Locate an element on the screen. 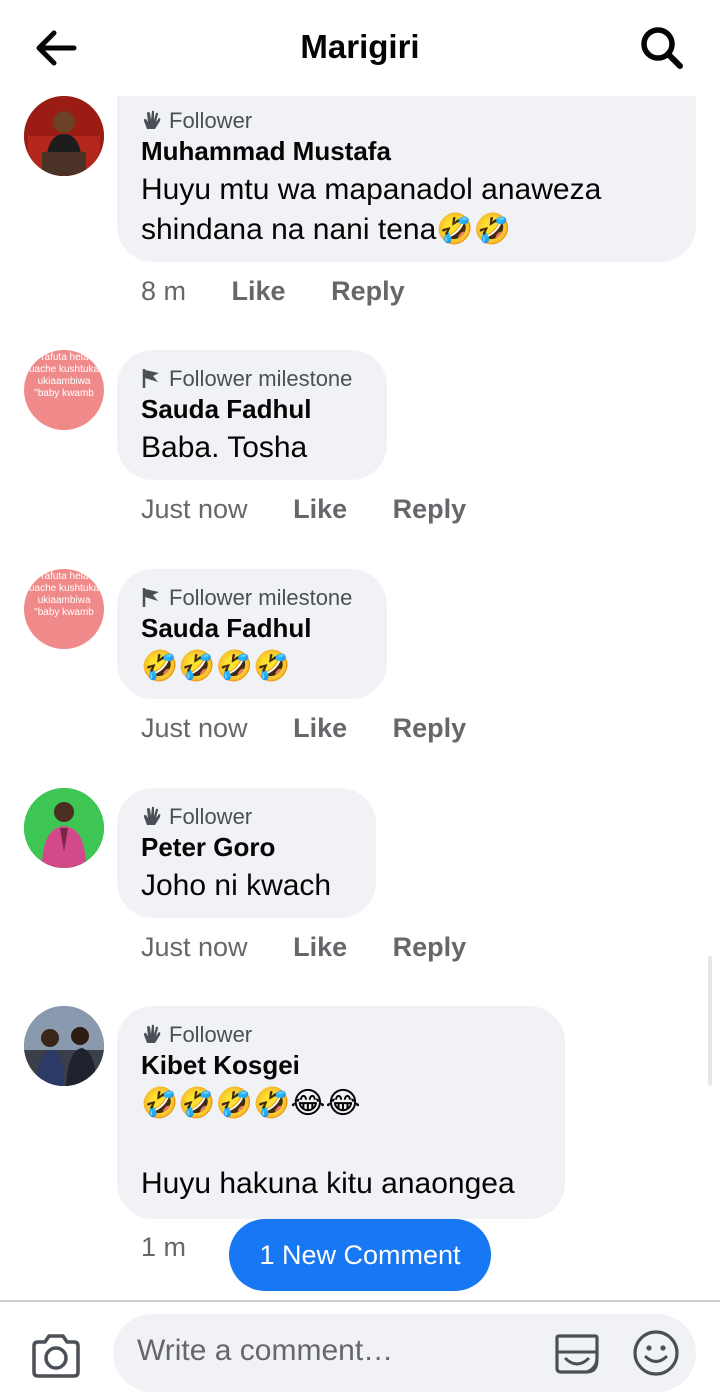  comment-text: Joho ni kwach is located at coordinates (236, 885).